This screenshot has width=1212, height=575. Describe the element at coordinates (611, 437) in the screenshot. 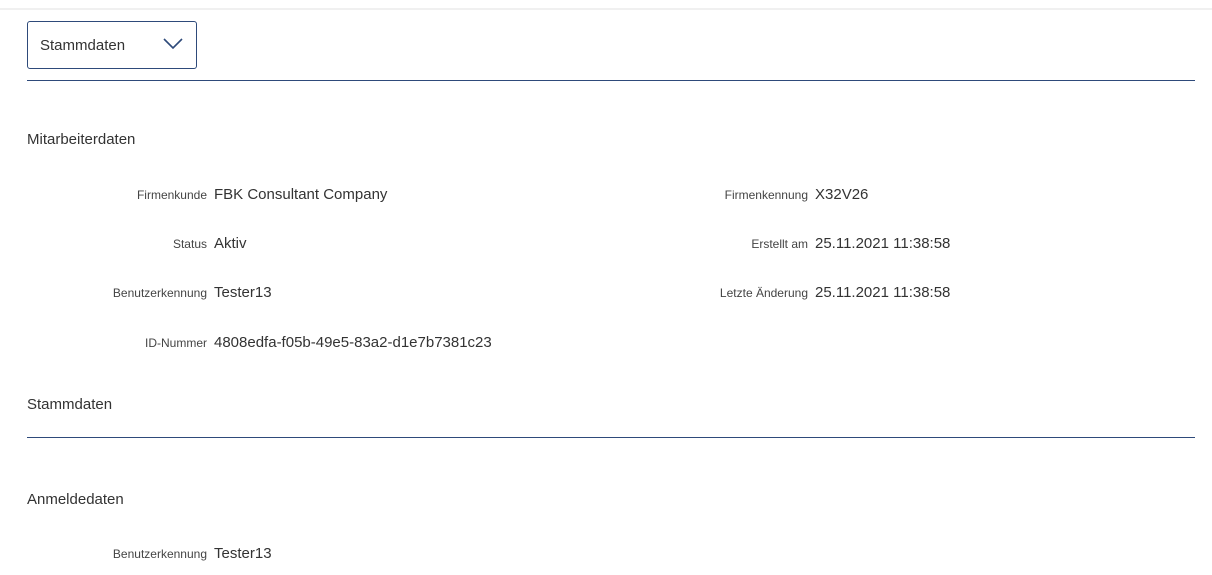

I see `stammdaten-divider` at that location.